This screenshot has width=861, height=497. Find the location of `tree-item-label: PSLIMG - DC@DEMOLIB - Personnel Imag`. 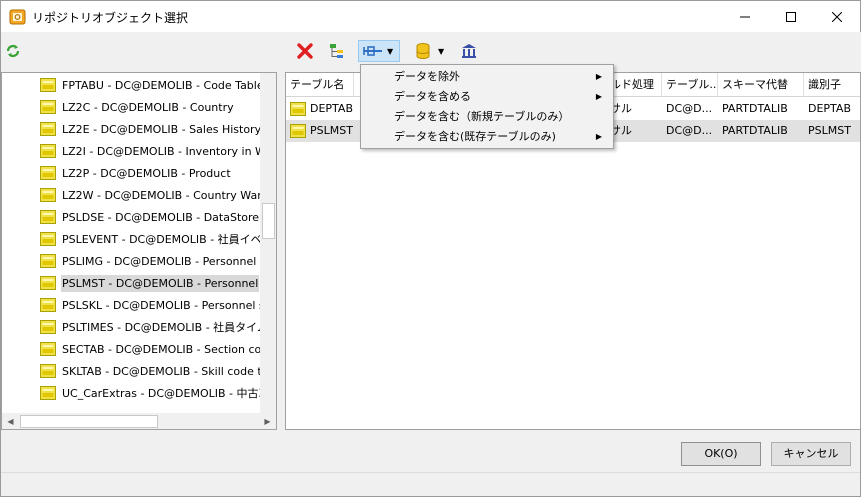

tree-item-label: PSLIMG - DC@DEMOLIB - Personnel Imag is located at coordinates (169, 261).